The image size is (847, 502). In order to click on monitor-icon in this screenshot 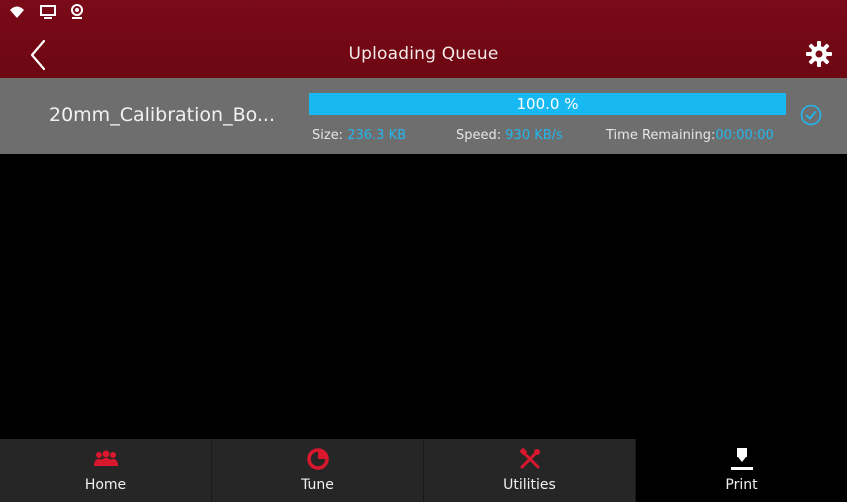, I will do `click(48, 12)`.